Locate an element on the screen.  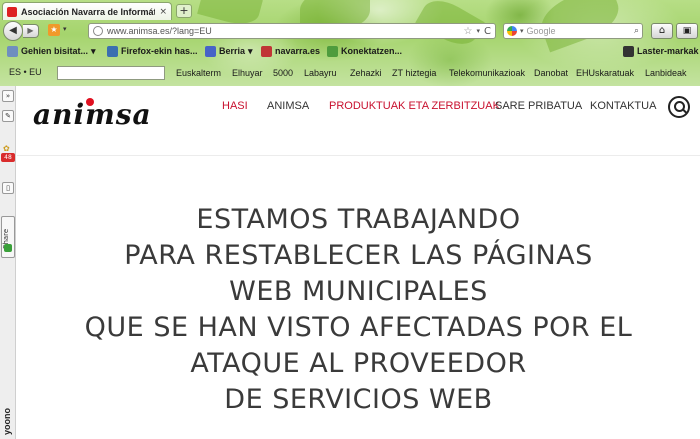
url-bar: www.animsa.es/?lang=EU ☆ ▾ C is located at coordinates (292, 31).